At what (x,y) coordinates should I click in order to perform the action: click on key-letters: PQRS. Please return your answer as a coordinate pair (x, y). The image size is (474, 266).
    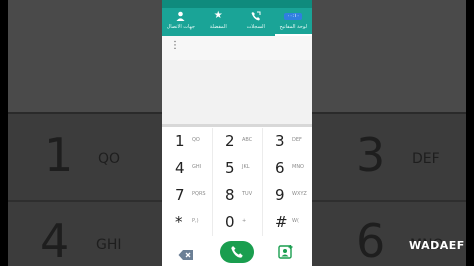
    Looking at the image, I should click on (199, 194).